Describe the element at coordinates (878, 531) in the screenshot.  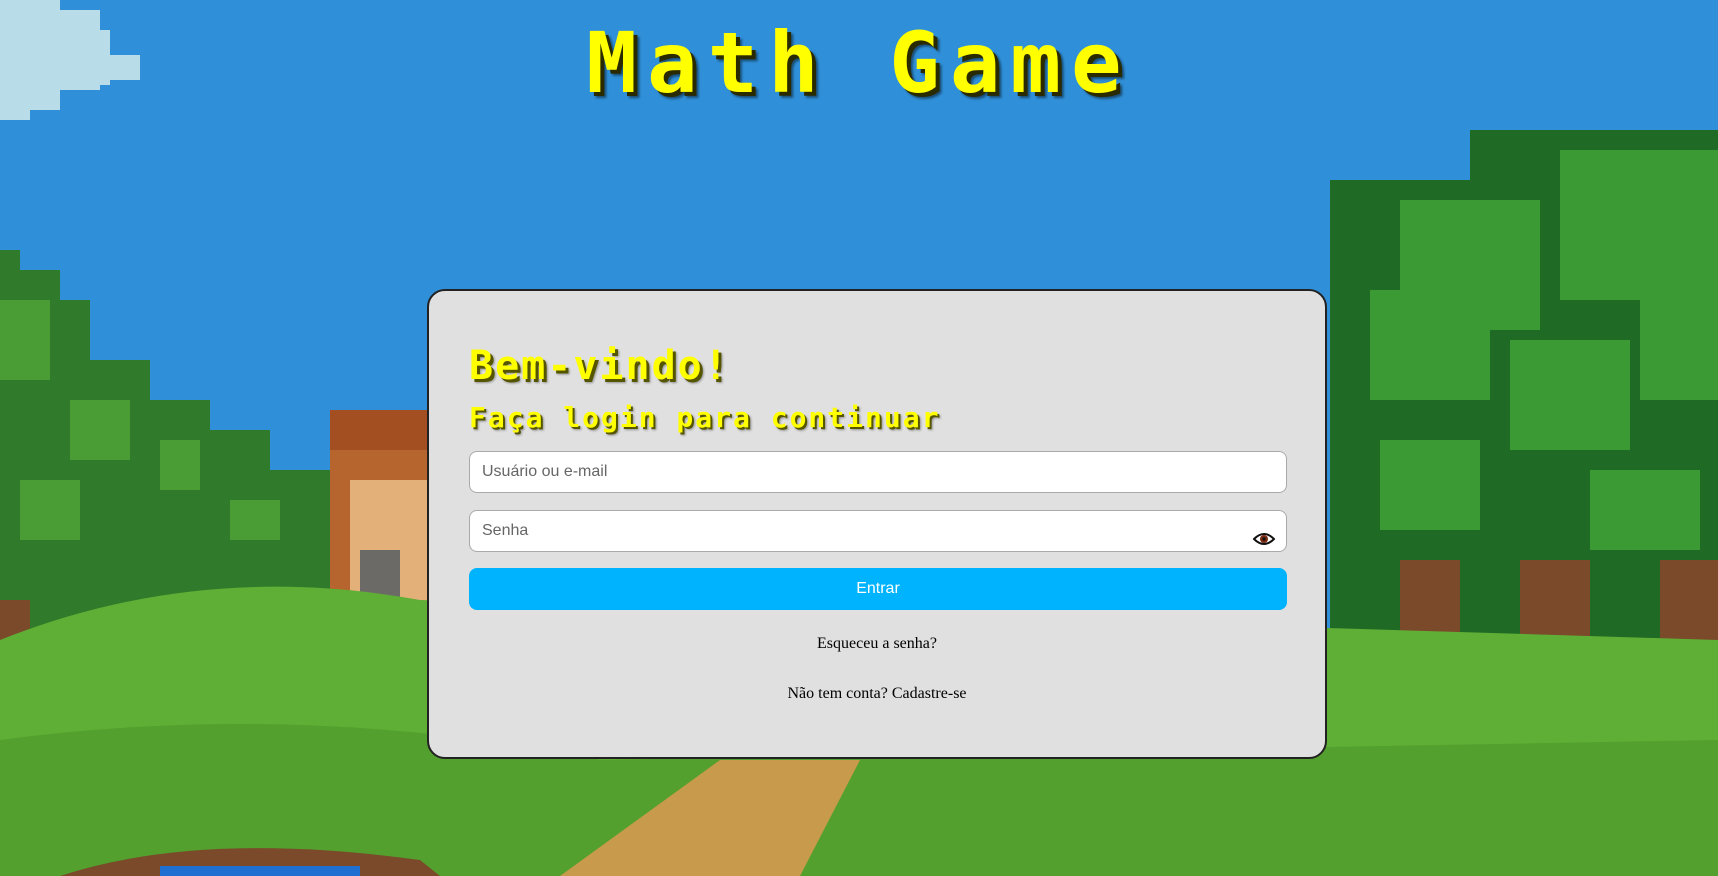
I see `password-input` at that location.